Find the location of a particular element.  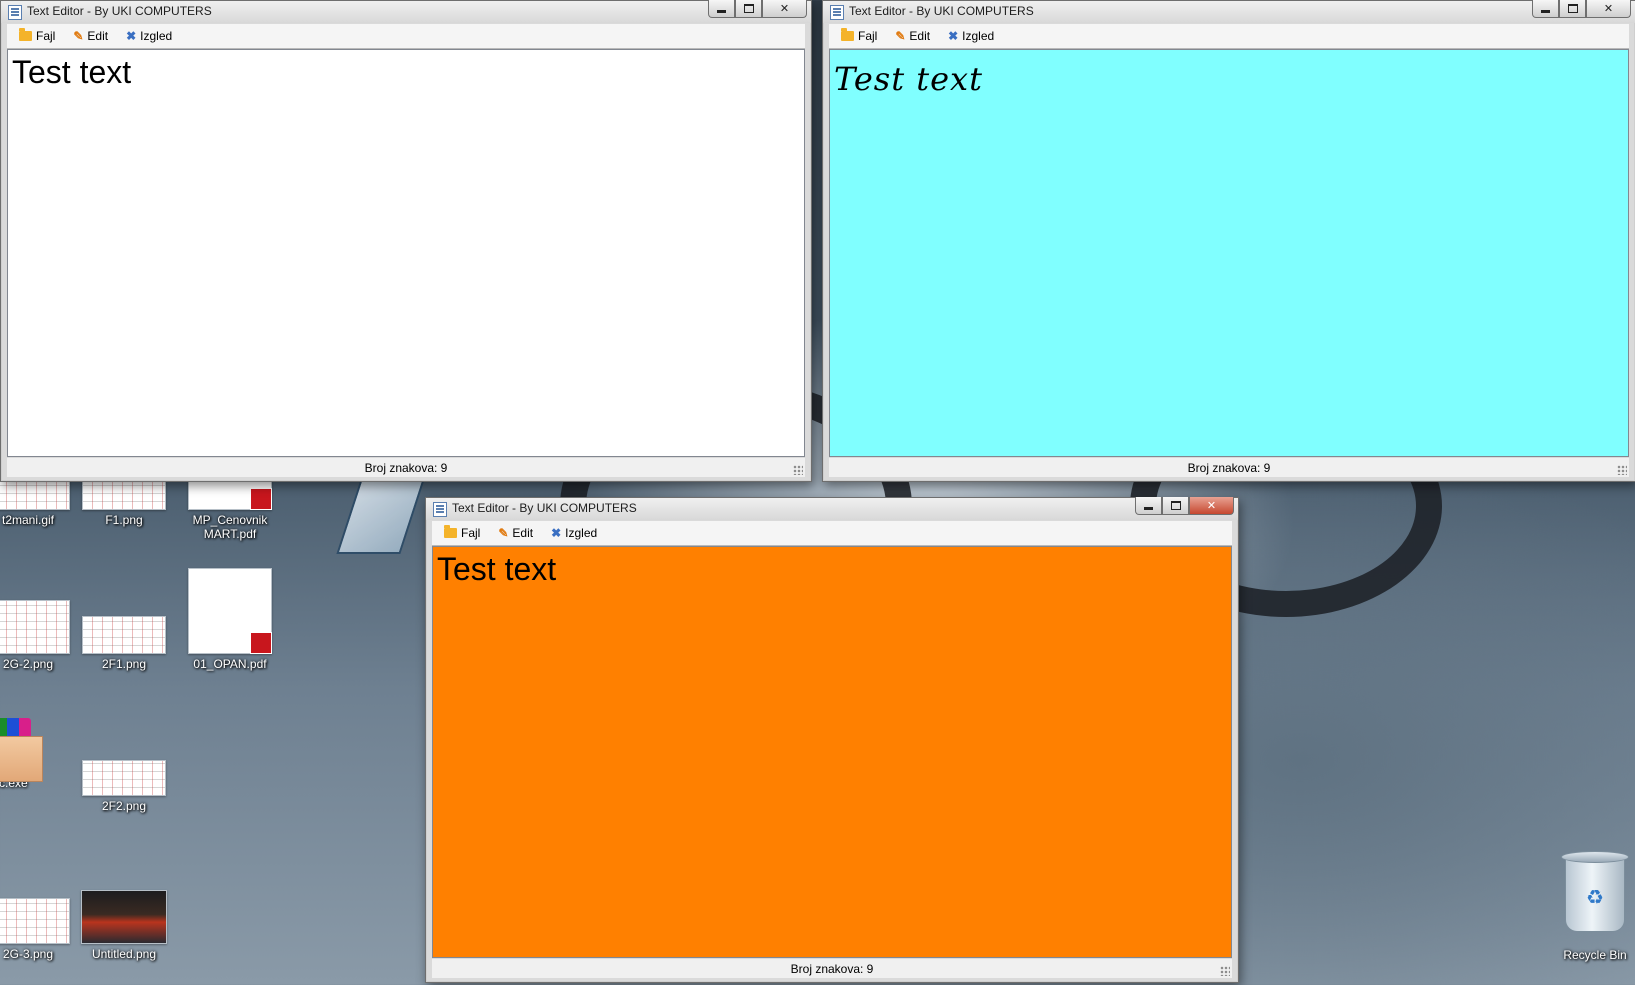

recycle-bin-label: Recycle Bin is located at coordinates (1595, 955).